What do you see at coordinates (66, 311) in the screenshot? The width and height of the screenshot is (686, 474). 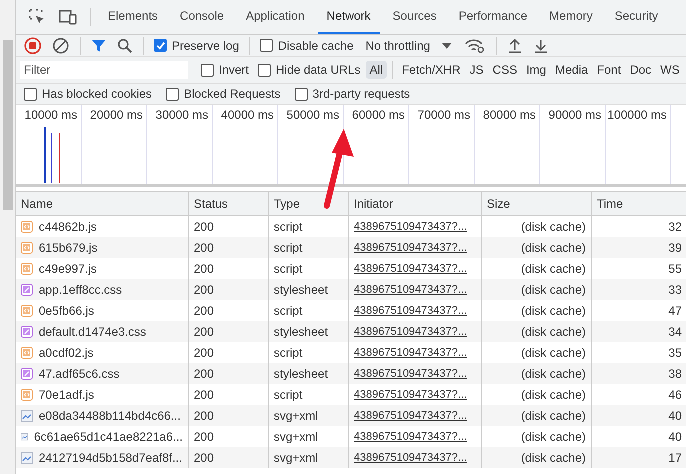 I see `request-name: 0e5fb66.js` at bounding box center [66, 311].